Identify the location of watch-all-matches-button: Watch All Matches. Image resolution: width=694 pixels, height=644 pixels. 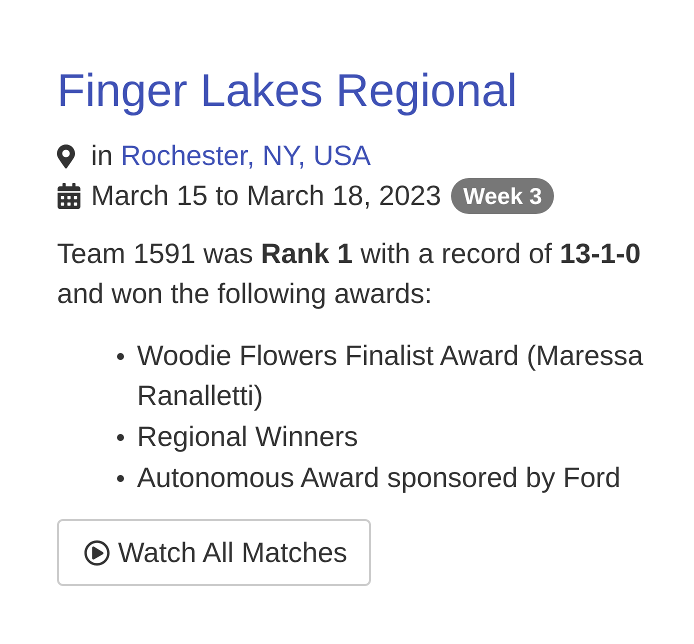
(214, 552).